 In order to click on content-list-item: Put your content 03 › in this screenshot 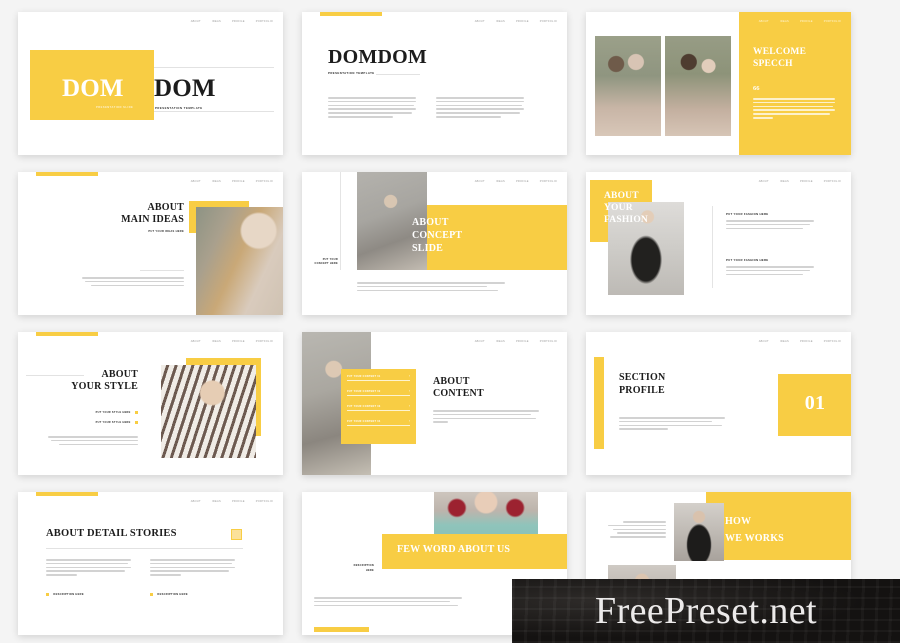, I will do `click(378, 407)`.